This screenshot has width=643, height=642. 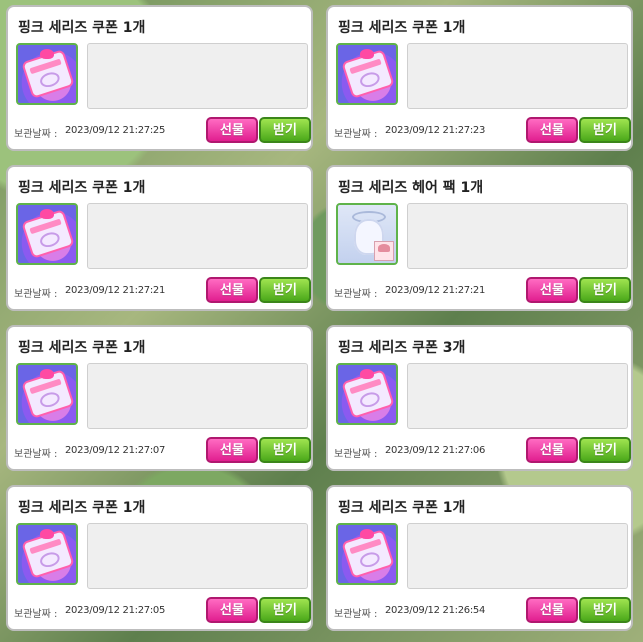 I want to click on storage-date: 2023/09/12 21:26:54, so click(x=435, y=610).